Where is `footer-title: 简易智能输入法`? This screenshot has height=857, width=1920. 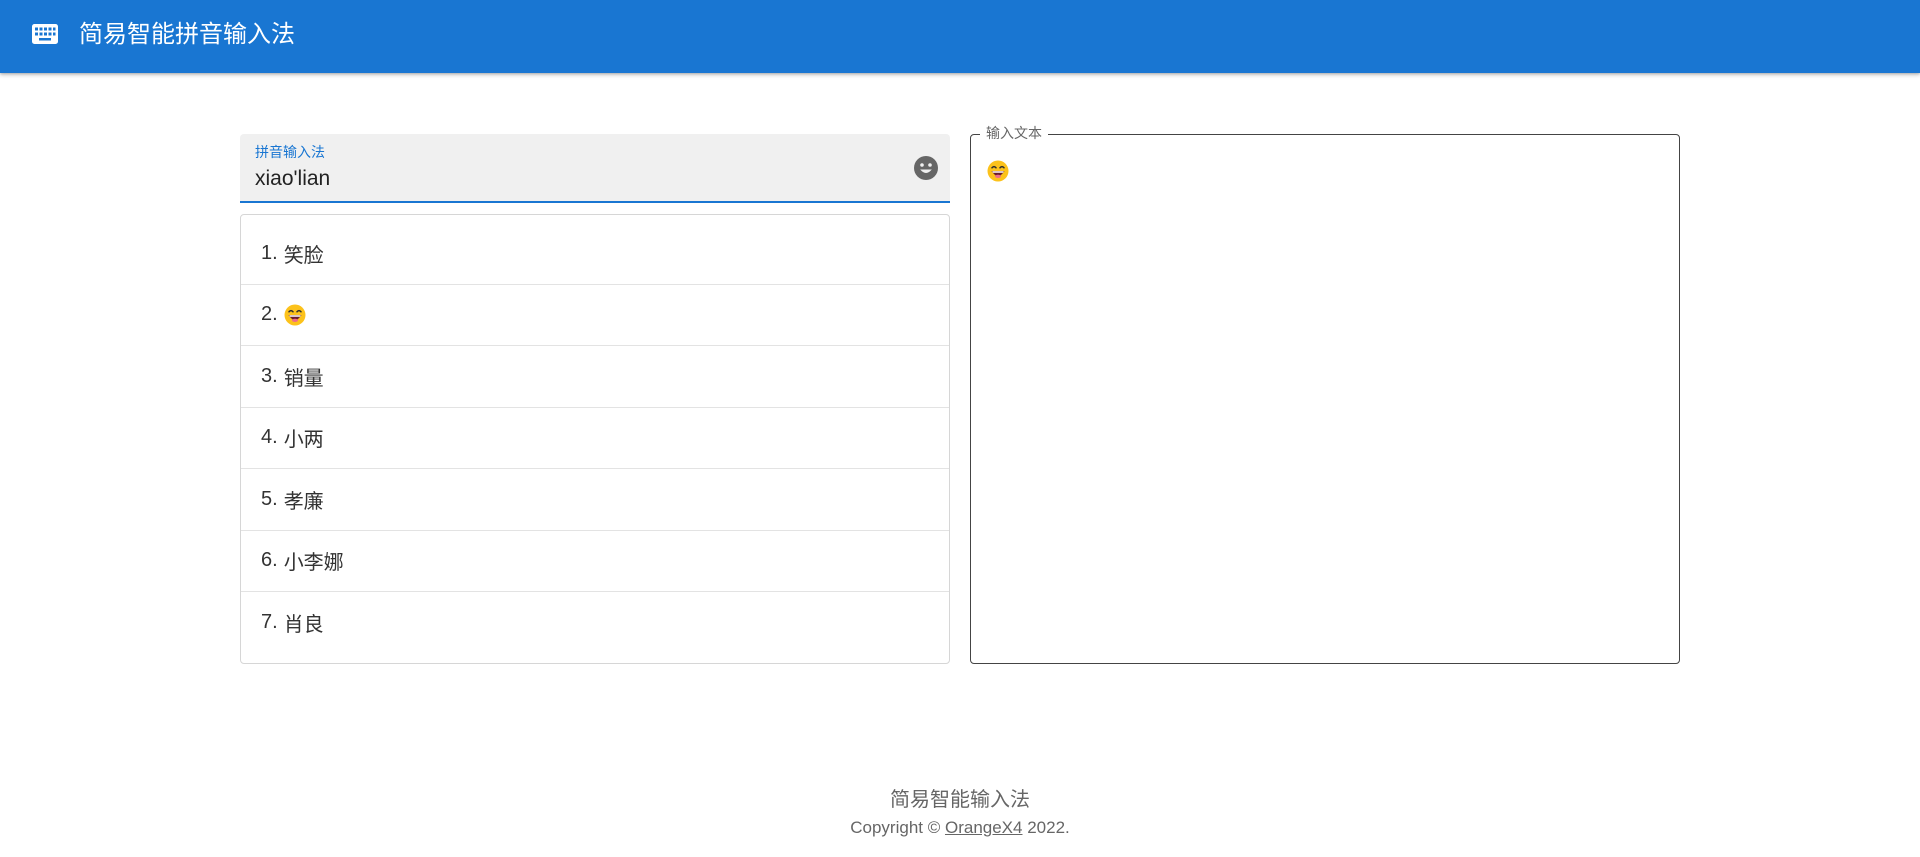
footer-title: 简易智能输入法 is located at coordinates (960, 799).